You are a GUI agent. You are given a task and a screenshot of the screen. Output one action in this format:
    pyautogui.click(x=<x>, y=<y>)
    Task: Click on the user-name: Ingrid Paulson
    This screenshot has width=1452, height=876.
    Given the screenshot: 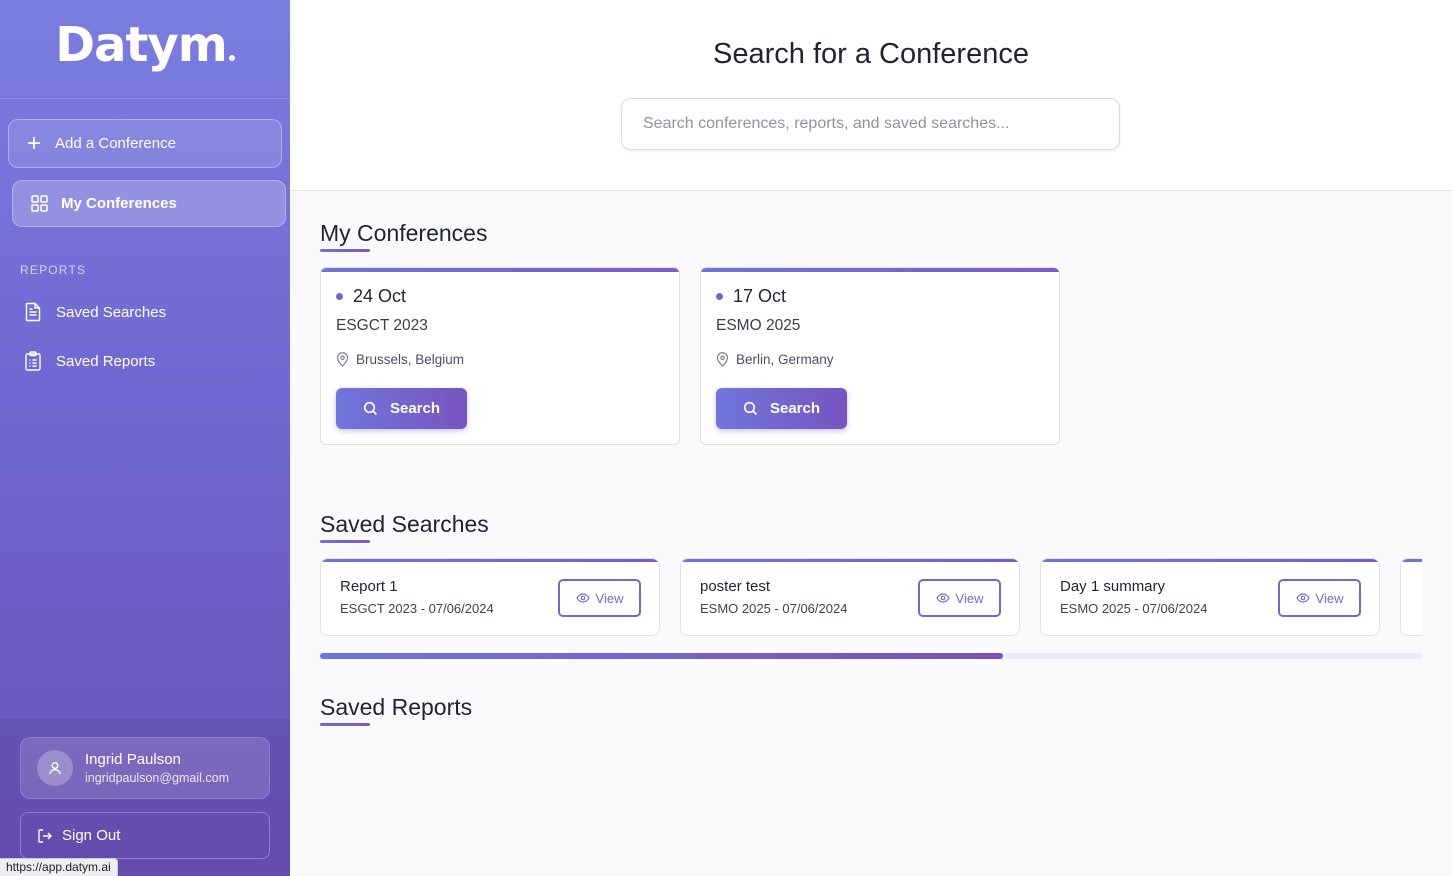 What is the action you would take?
    pyautogui.click(x=133, y=759)
    